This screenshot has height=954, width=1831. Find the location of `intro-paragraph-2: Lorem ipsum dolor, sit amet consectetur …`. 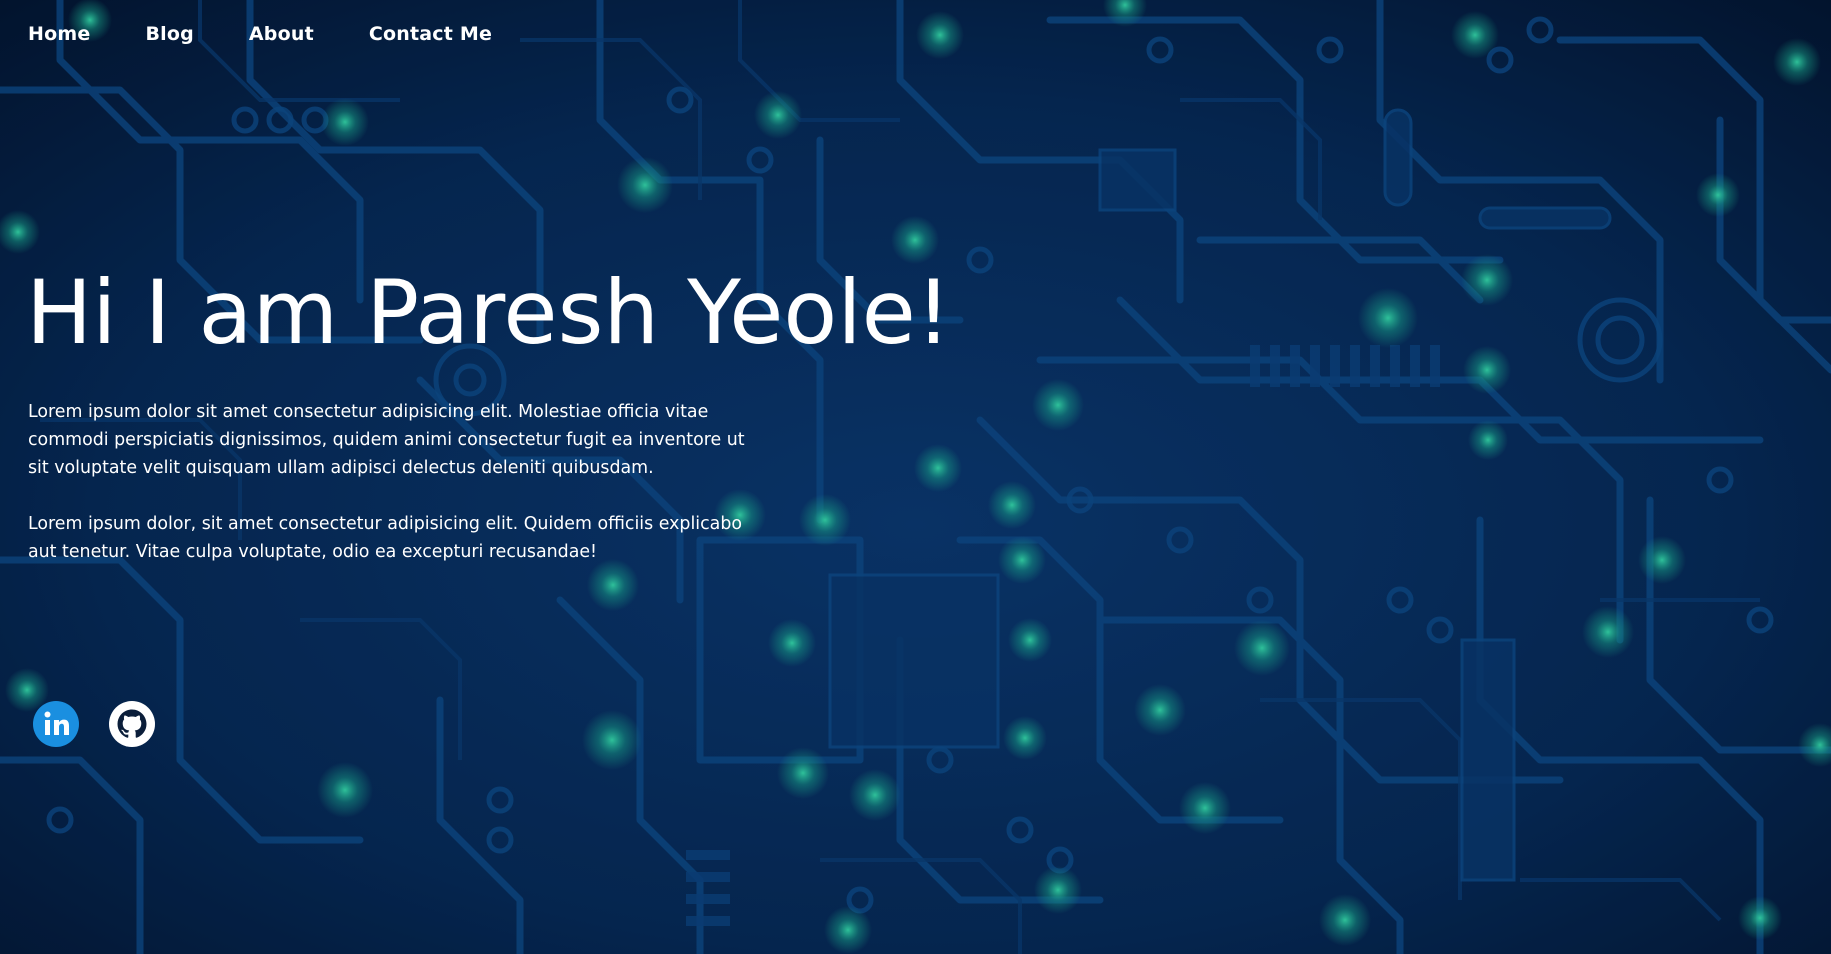

intro-paragraph-2: Lorem ipsum dolor, sit amet consectetur … is located at coordinates (385, 538).